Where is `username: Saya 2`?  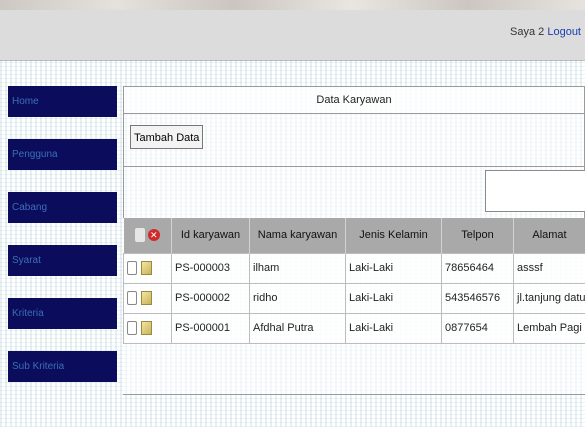 username: Saya 2 is located at coordinates (527, 32).